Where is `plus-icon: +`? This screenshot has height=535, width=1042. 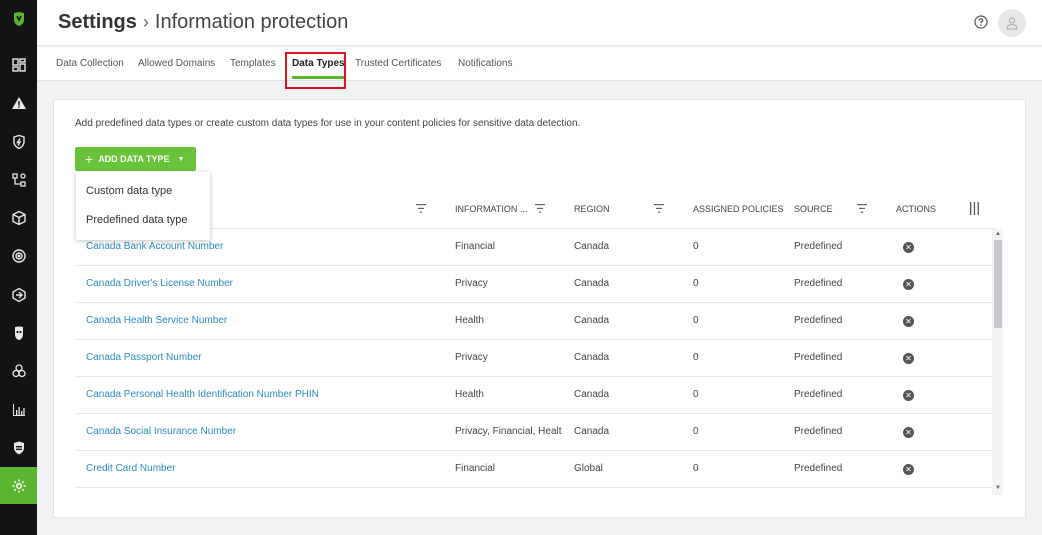 plus-icon: + is located at coordinates (89, 159).